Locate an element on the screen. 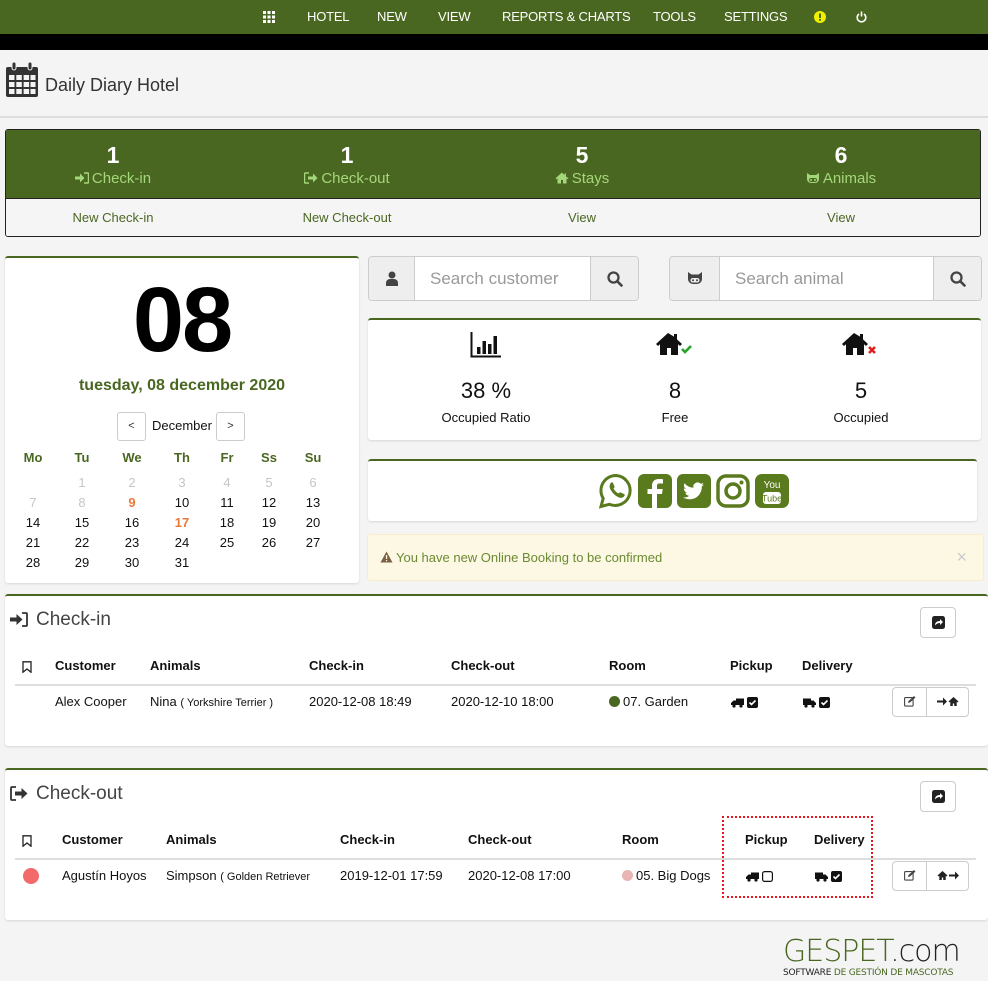 This screenshot has height=981, width=988. calendar-day: 7 is located at coordinates (33, 503).